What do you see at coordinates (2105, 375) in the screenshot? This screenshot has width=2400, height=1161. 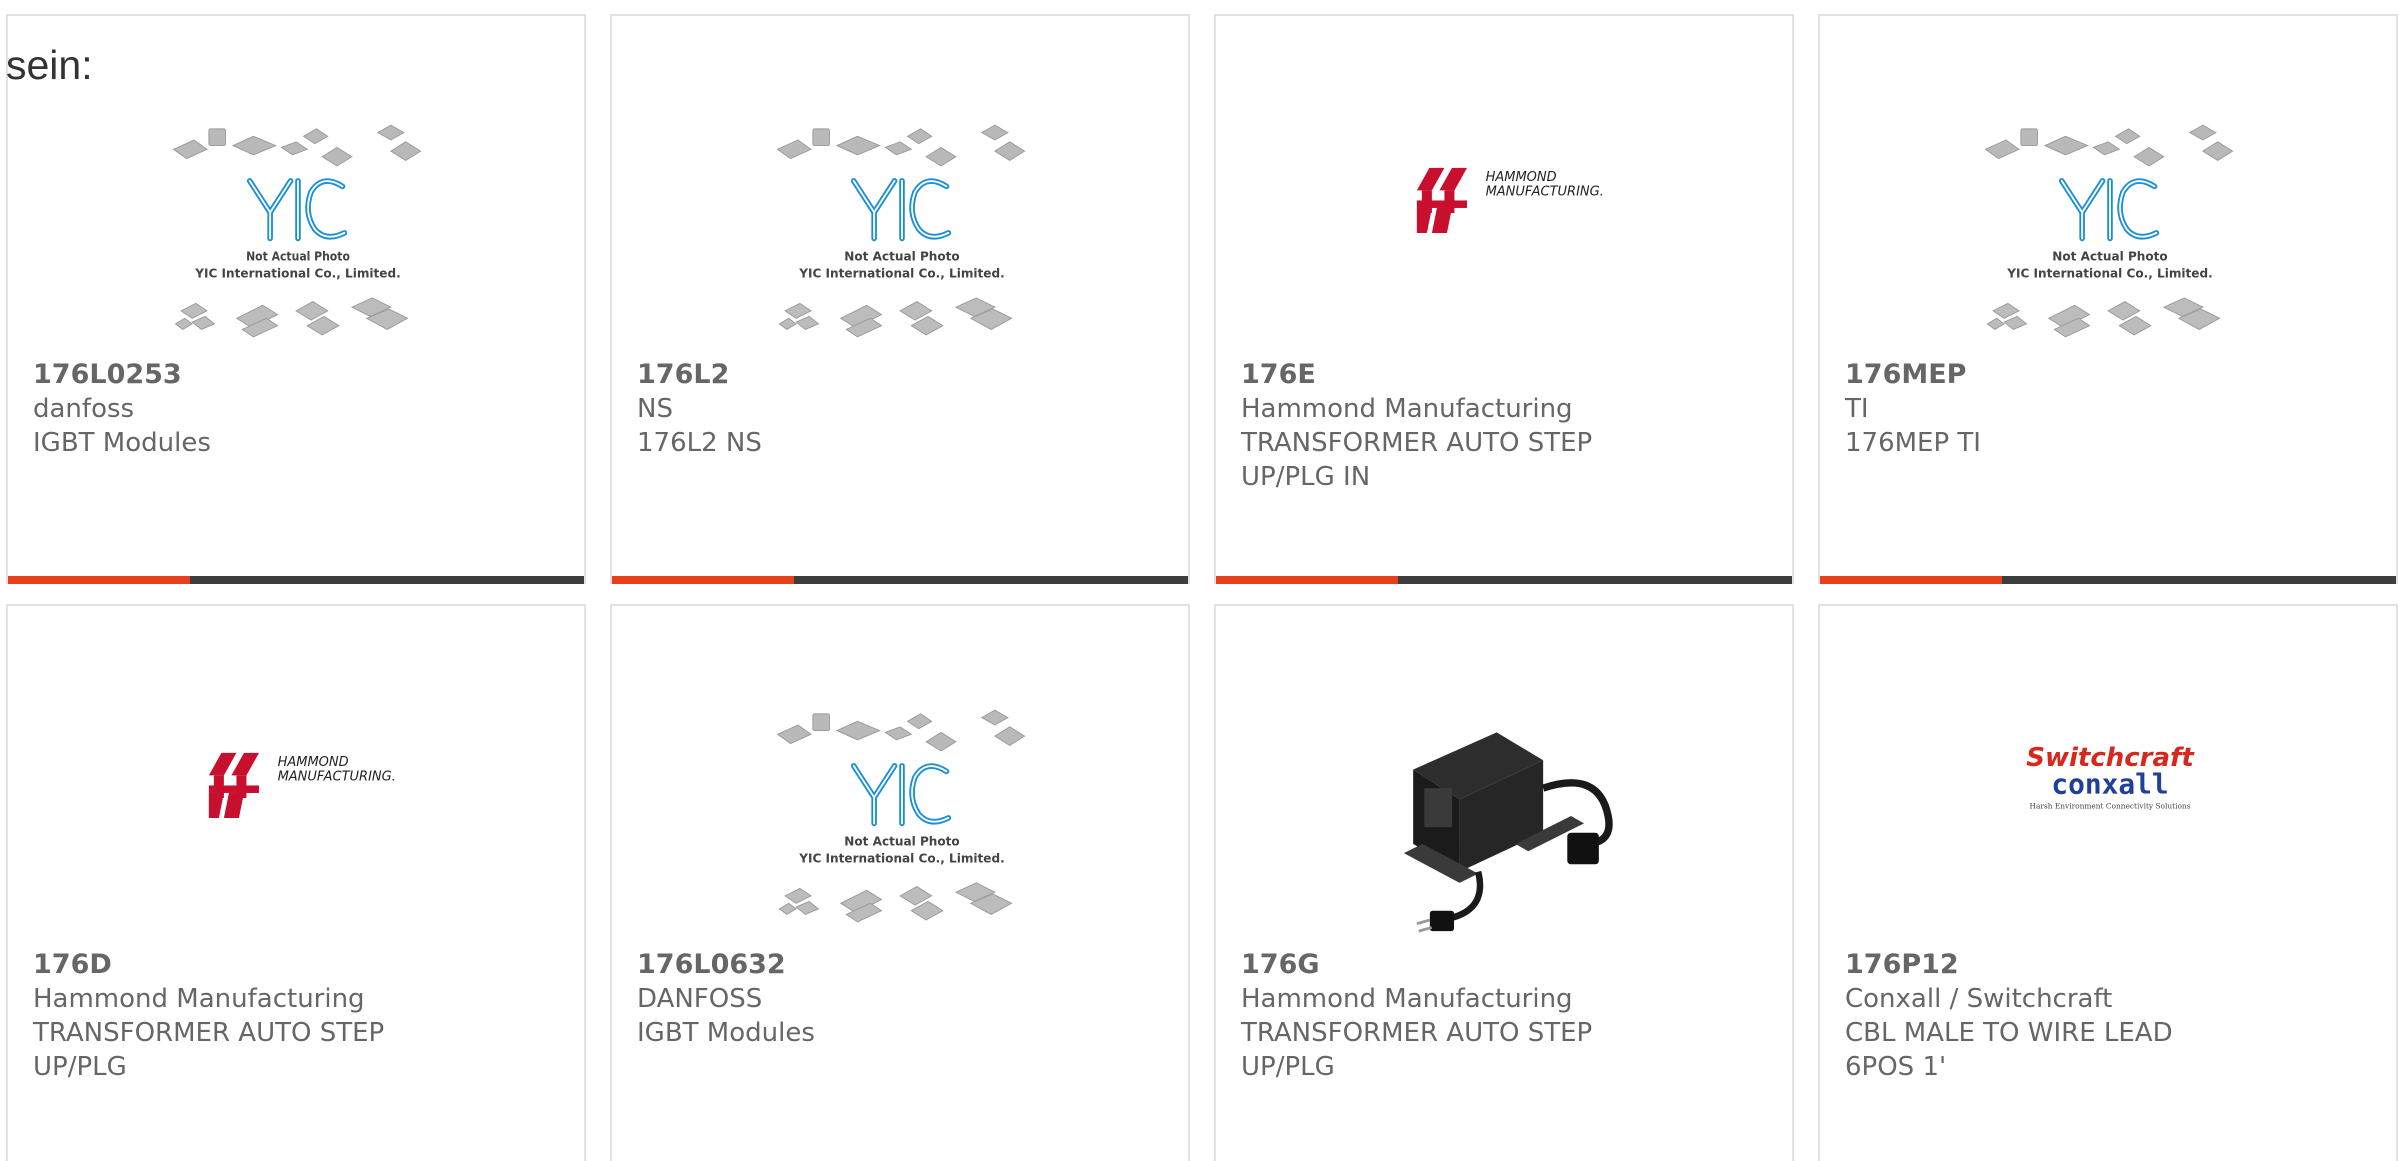 I see `part-number-link: 176MEP` at bounding box center [2105, 375].